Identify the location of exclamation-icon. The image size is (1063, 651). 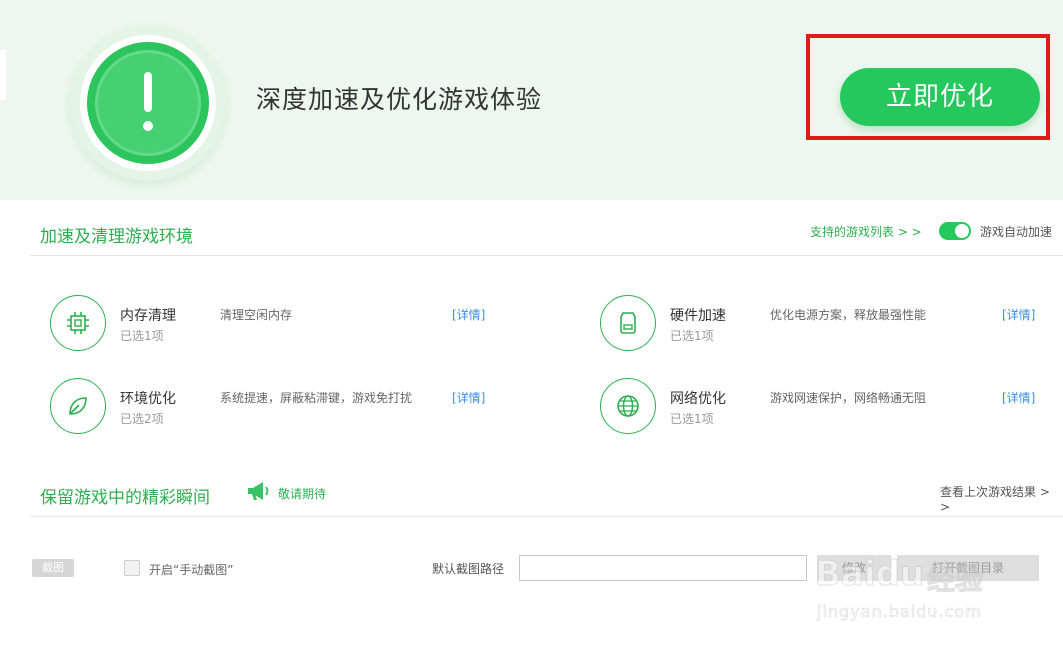
(148, 101).